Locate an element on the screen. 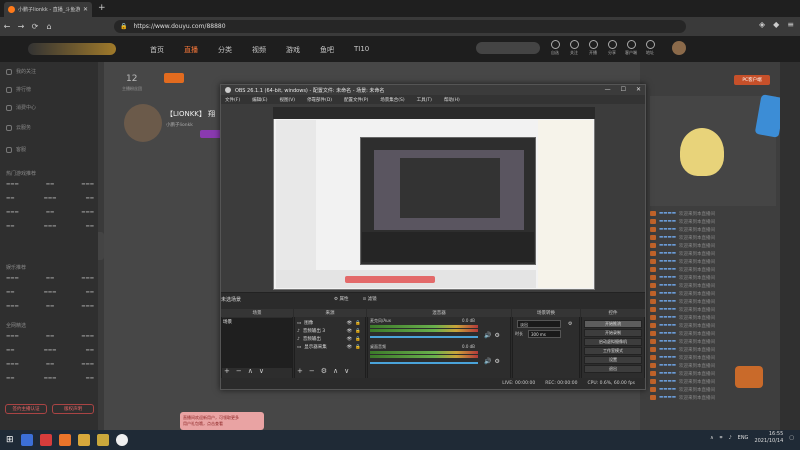  clock: 16:55 2021/10/14 is located at coordinates (768, 438).